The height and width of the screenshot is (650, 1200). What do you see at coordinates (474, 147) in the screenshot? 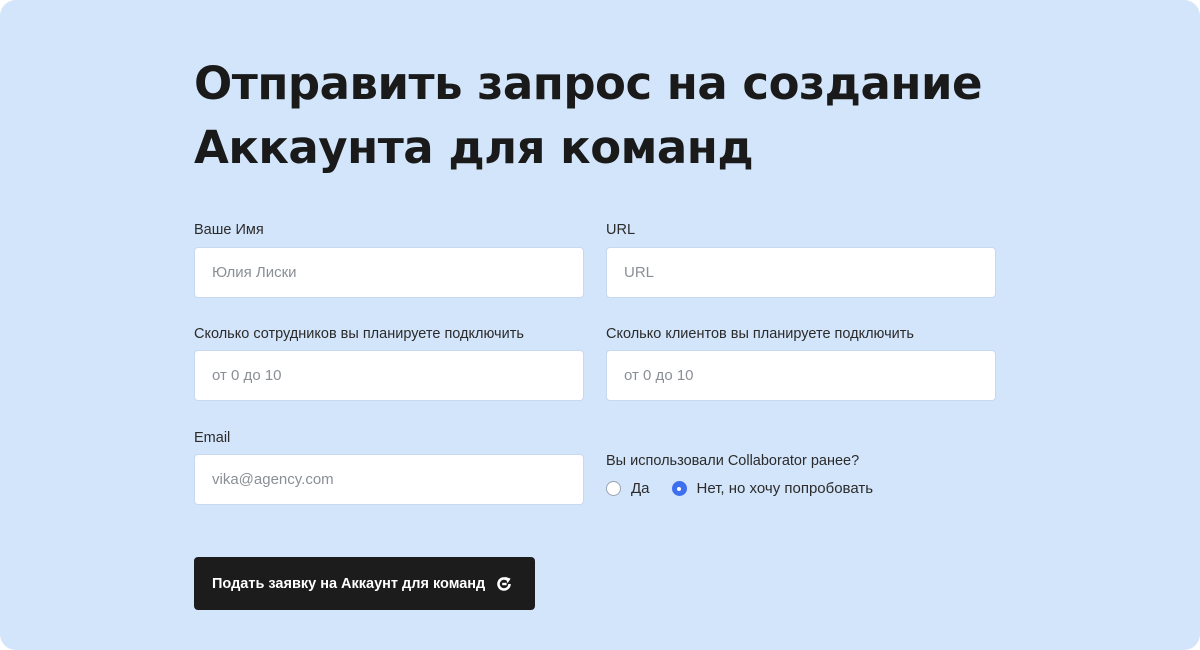
I see `page-title-line-2: Аккаунта для команд` at bounding box center [474, 147].